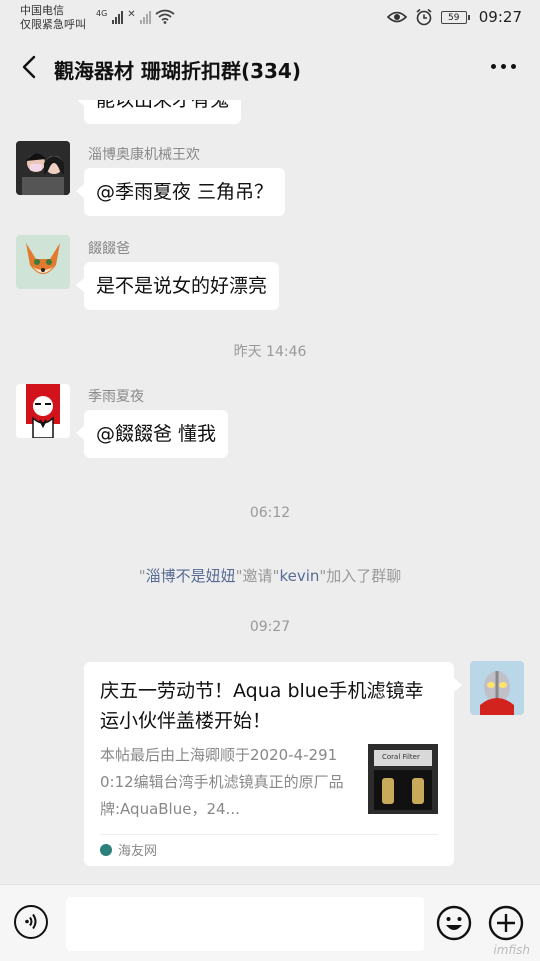  Describe the element at coordinates (43, 168) in the screenshot. I see `avatar-wanghuan` at that location.